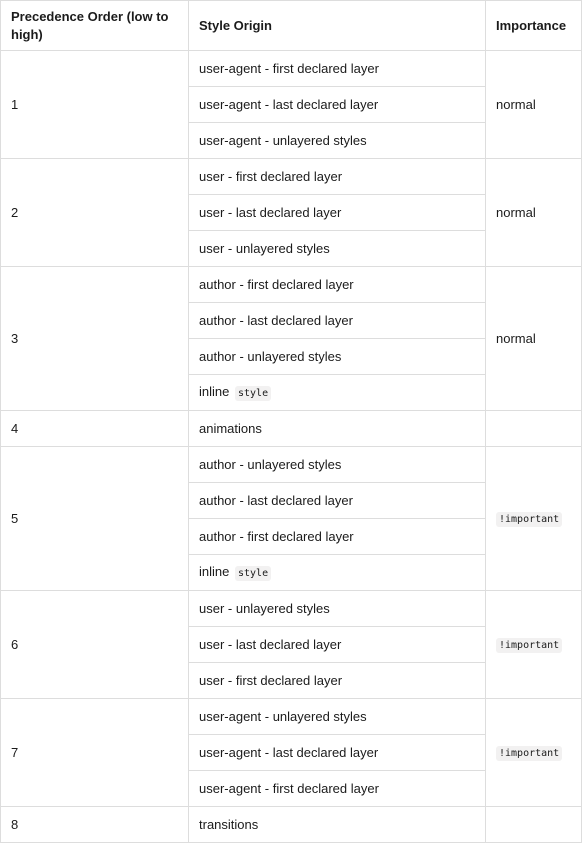 This screenshot has width=582, height=850. What do you see at coordinates (94, 212) in the screenshot?
I see `precedence-order-cell: 2` at bounding box center [94, 212].